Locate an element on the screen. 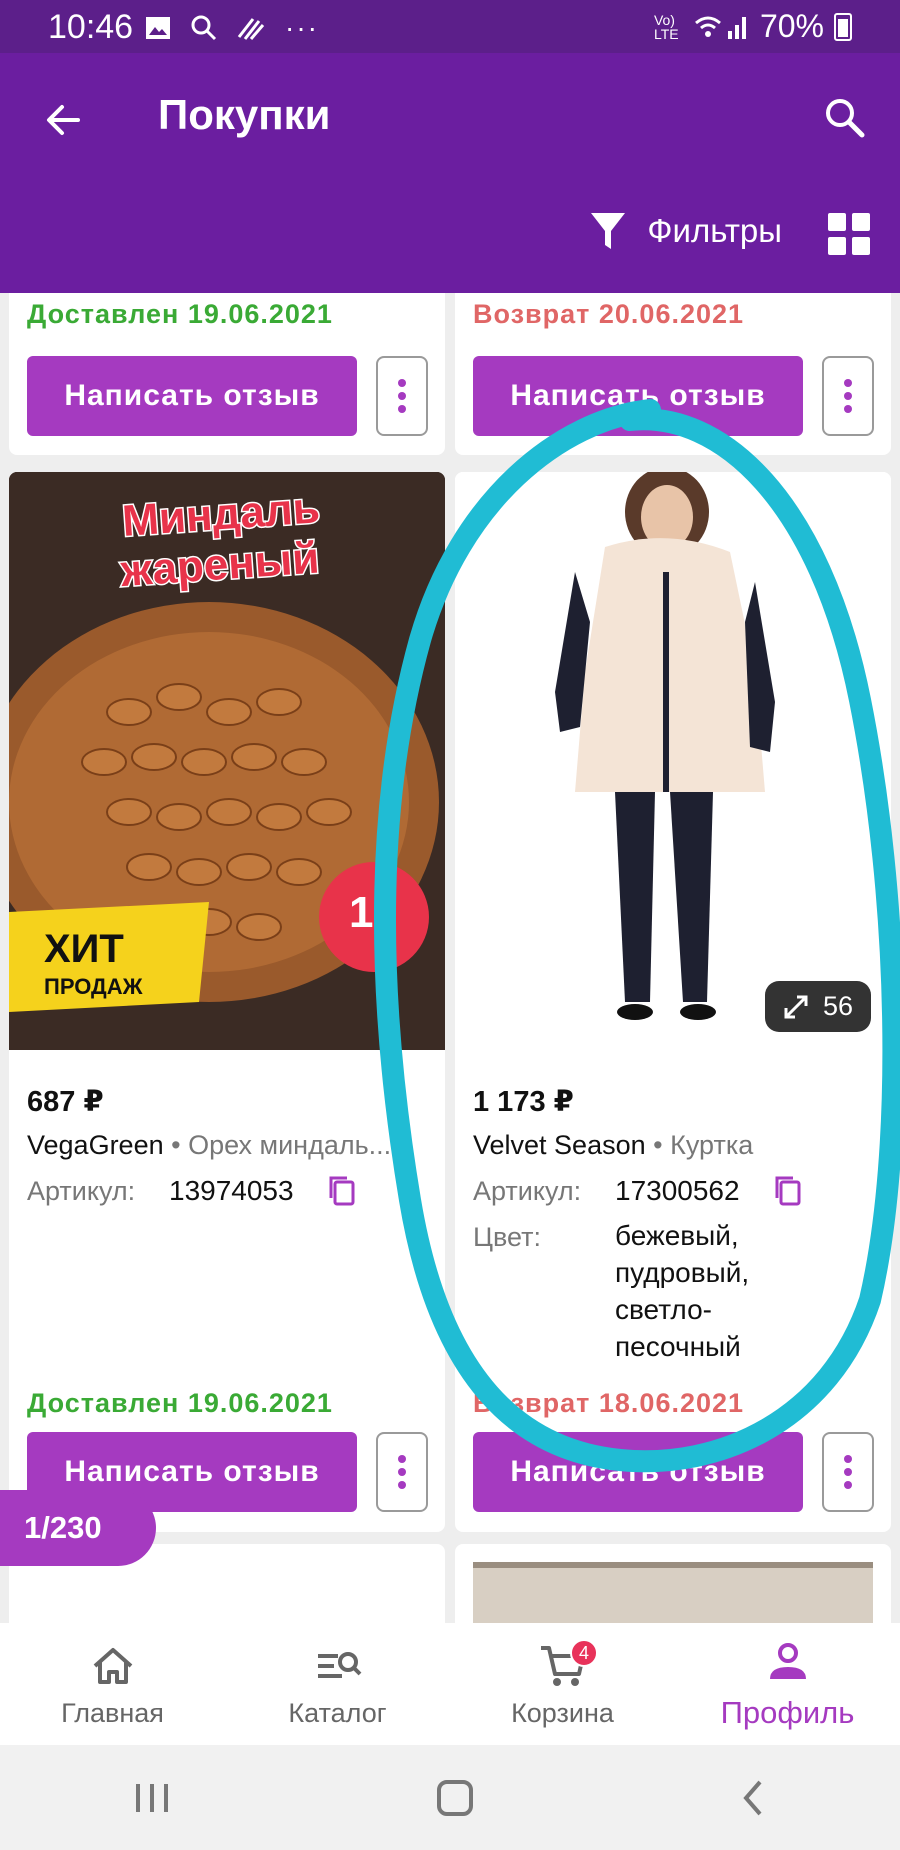 This screenshot has width=900, height=1850. lte-icon: Vo) LTE is located at coordinates (666, 26).